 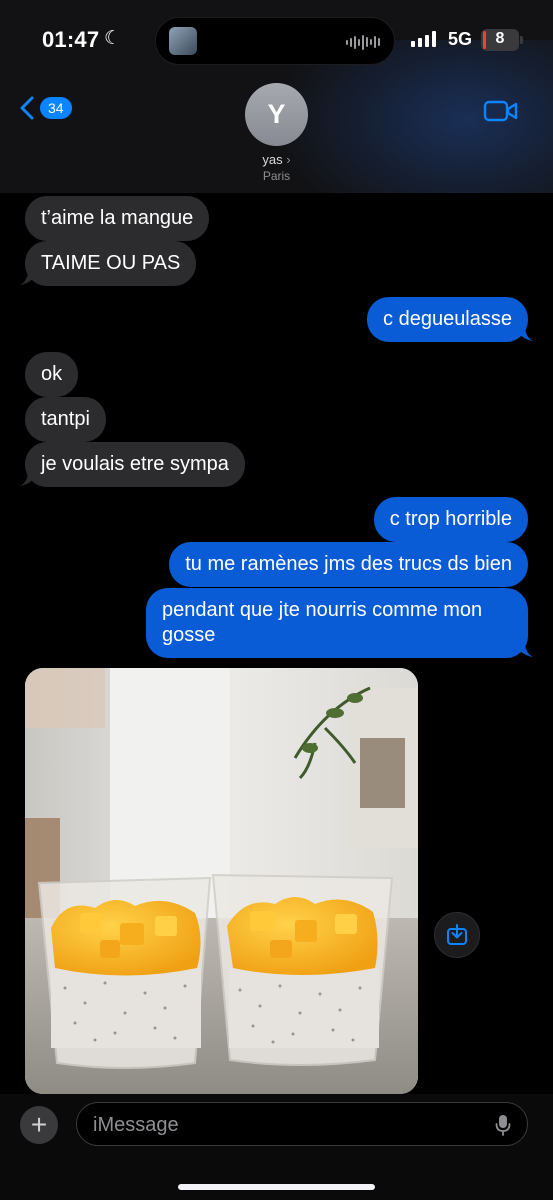 I want to click on chevron-right-icon: ›, so click(x=288, y=159).